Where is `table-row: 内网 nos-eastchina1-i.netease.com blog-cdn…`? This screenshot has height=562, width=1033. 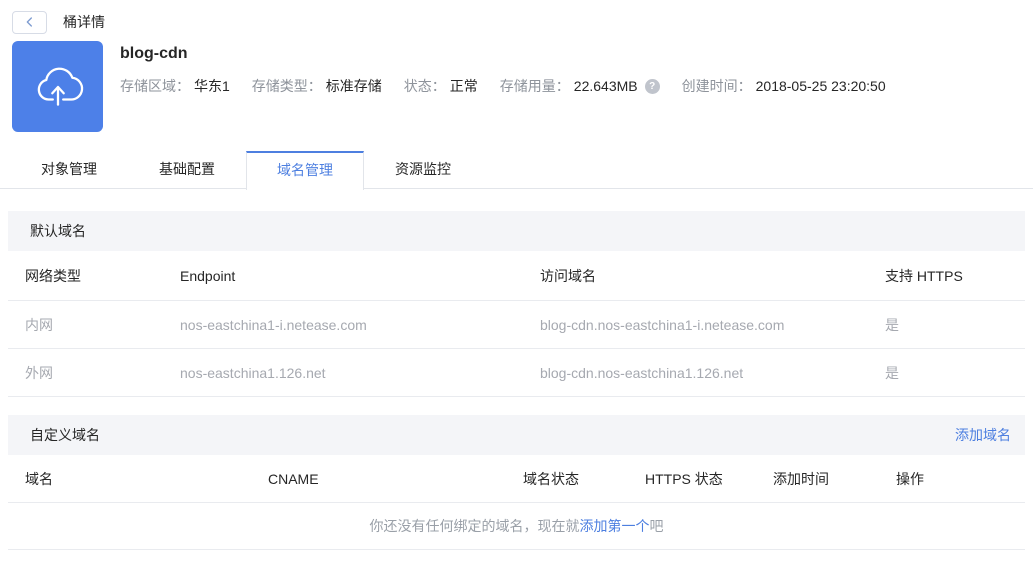 table-row: 内网 nos-eastchina1-i.netease.com blog-cdn… is located at coordinates (516, 325).